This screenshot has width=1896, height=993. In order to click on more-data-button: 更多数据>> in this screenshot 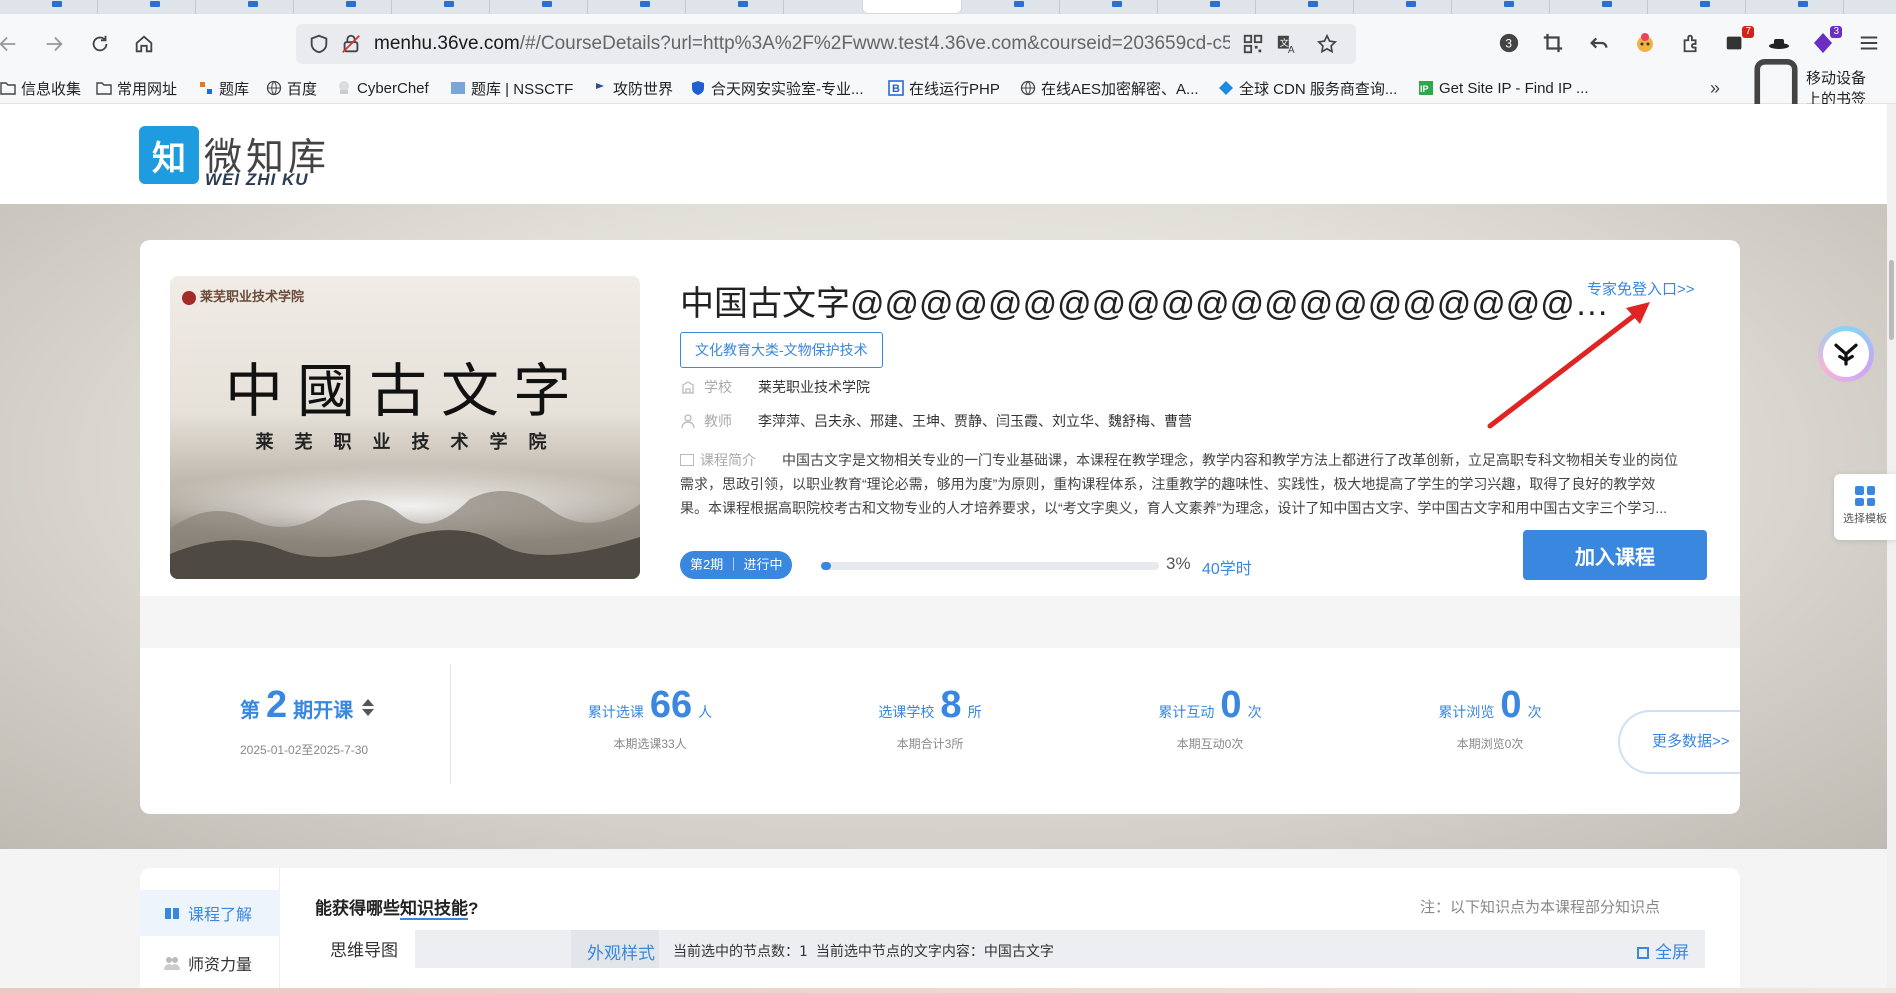, I will do `click(1679, 742)`.